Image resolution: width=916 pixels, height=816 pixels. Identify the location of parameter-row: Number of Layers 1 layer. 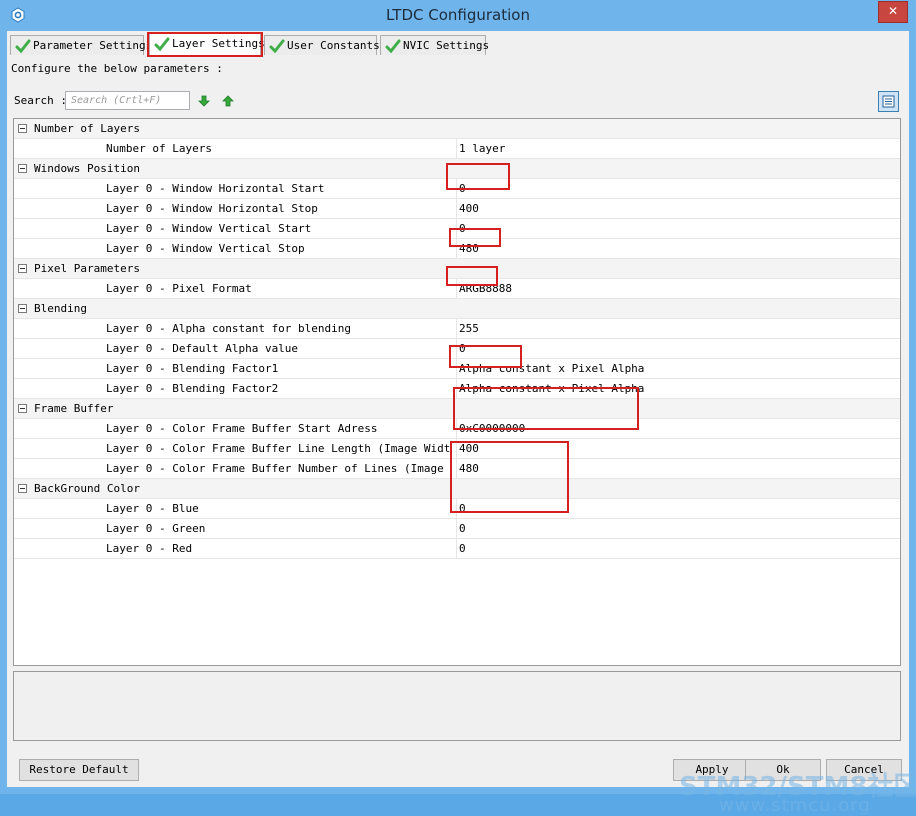
(457, 149).